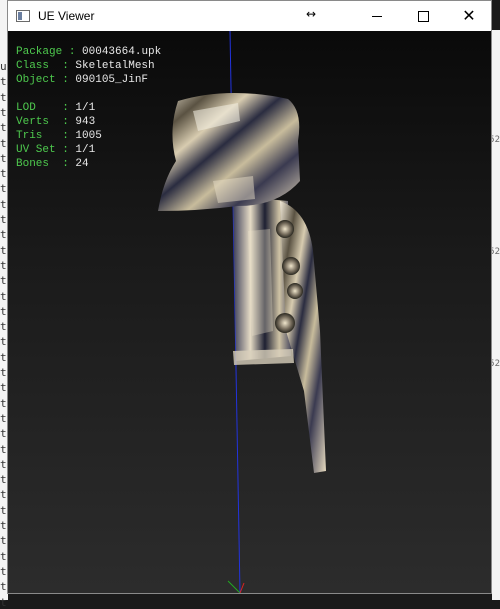 This screenshot has width=500, height=609. I want to click on maximize-icon, so click(423, 16).